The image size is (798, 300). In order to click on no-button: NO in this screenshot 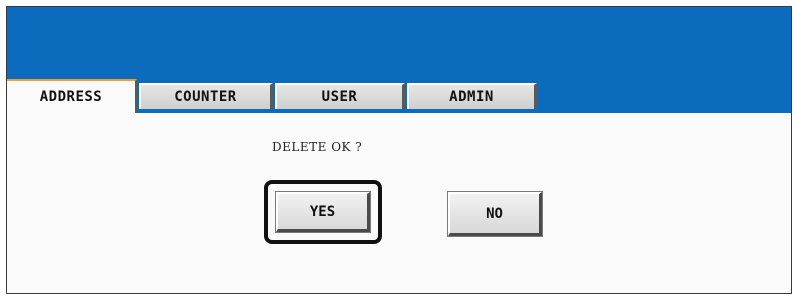, I will do `click(495, 214)`.